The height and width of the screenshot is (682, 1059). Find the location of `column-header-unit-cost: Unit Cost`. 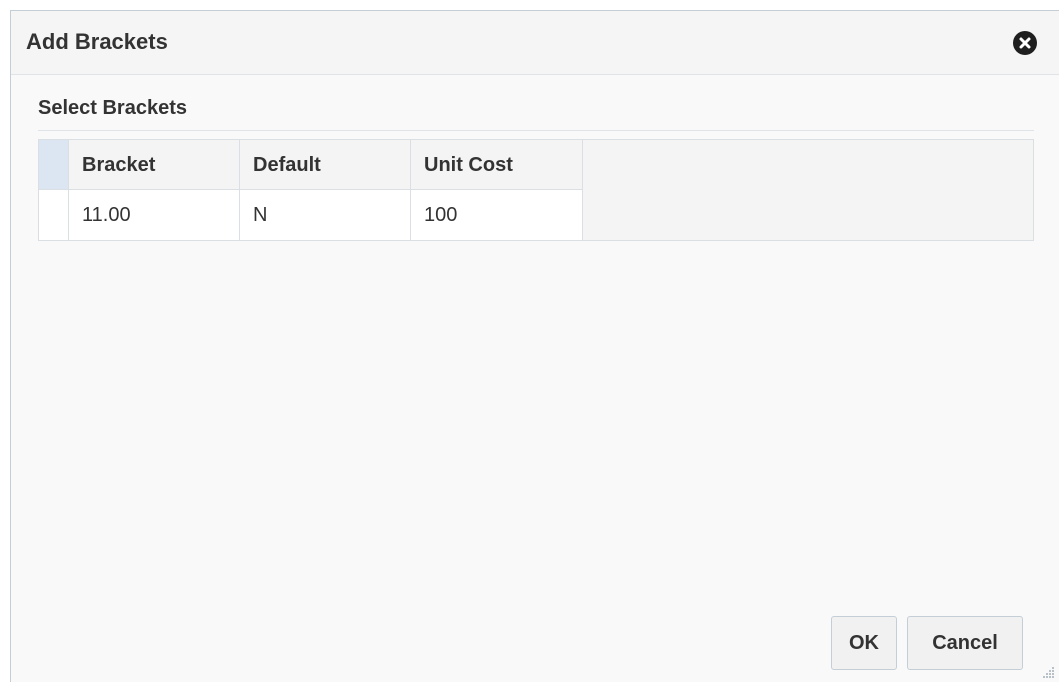

column-header-unit-cost: Unit Cost is located at coordinates (497, 165).